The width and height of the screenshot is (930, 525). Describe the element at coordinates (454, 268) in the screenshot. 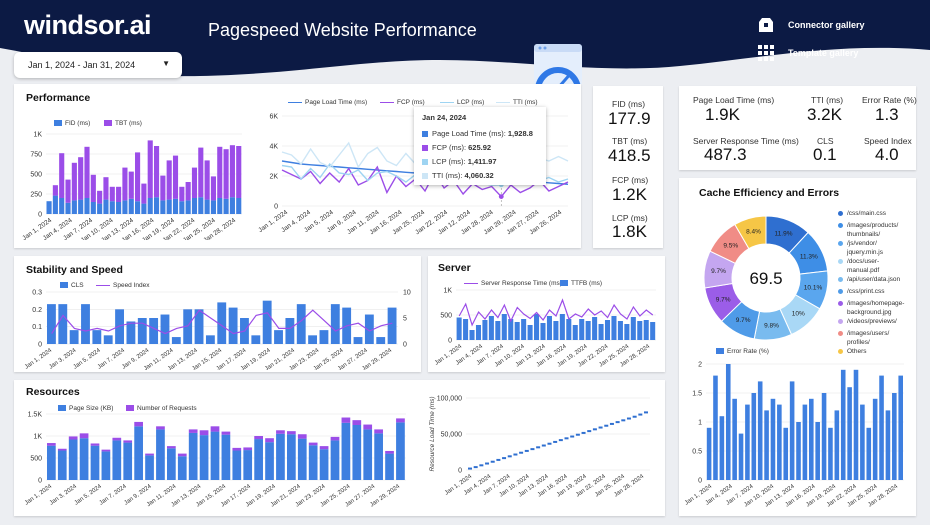

I see `server-title: Server` at that location.